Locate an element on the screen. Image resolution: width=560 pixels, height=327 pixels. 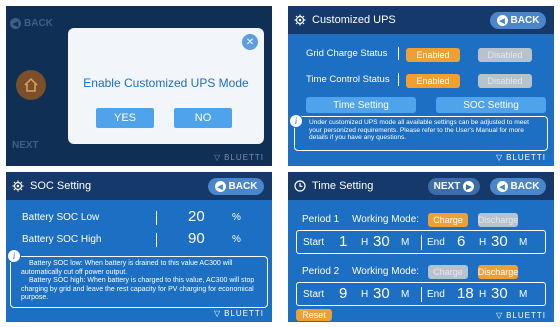
period-2-start-minute: 30 is located at coordinates (381, 293).